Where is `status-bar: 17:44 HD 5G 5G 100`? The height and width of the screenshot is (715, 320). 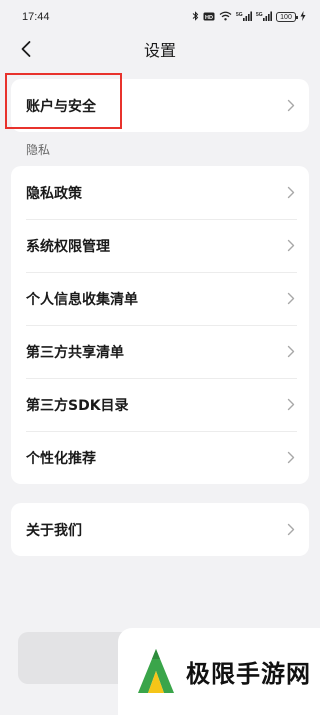
status-bar: 17:44 HD 5G 5G 100 is located at coordinates (160, 17).